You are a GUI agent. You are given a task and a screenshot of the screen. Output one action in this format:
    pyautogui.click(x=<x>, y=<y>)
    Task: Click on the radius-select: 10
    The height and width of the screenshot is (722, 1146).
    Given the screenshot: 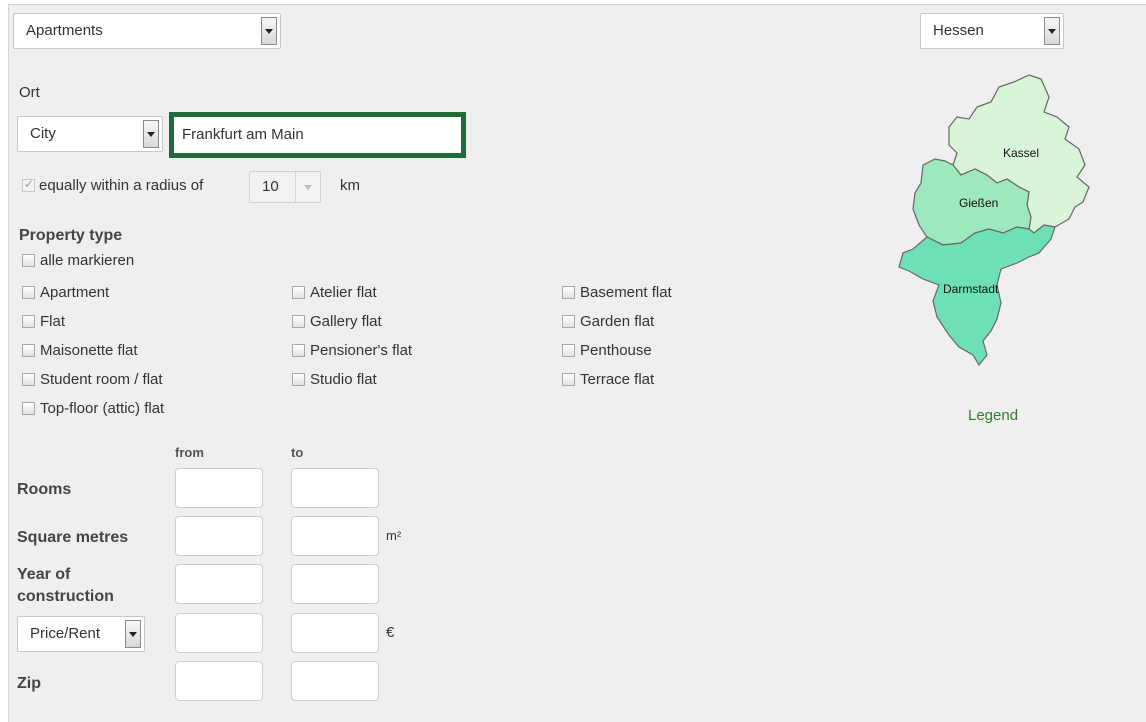 What is the action you would take?
    pyautogui.click(x=285, y=187)
    